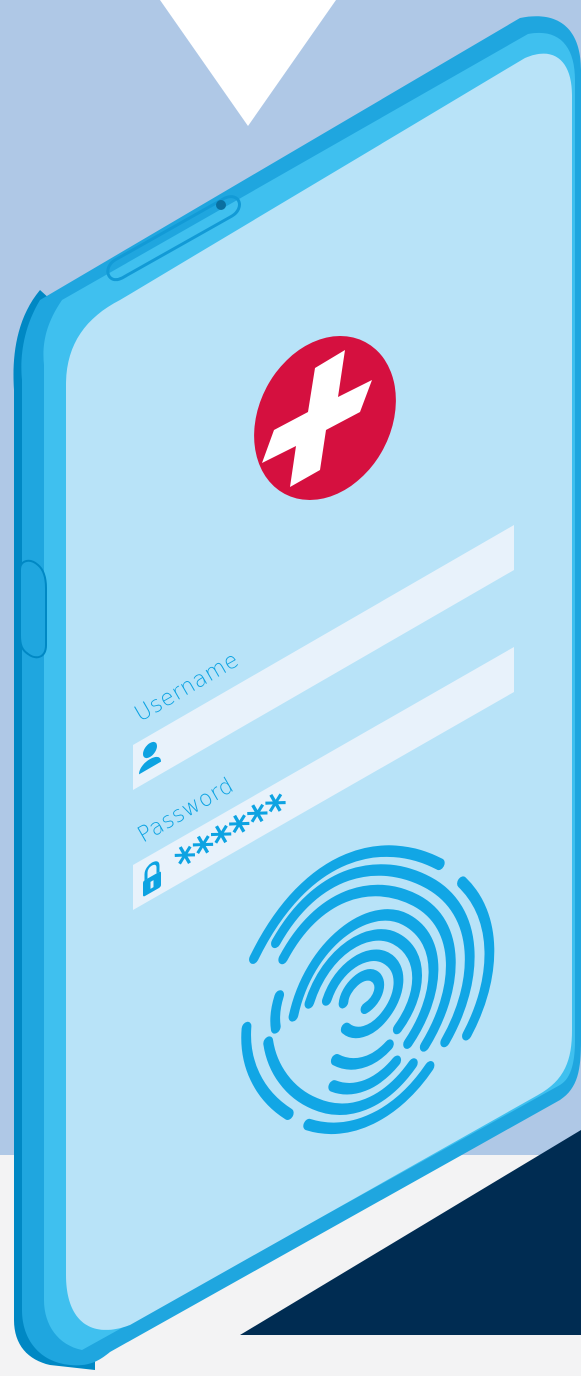 This screenshot has height=1376, width=581. I want to click on front-camera, so click(221, 205).